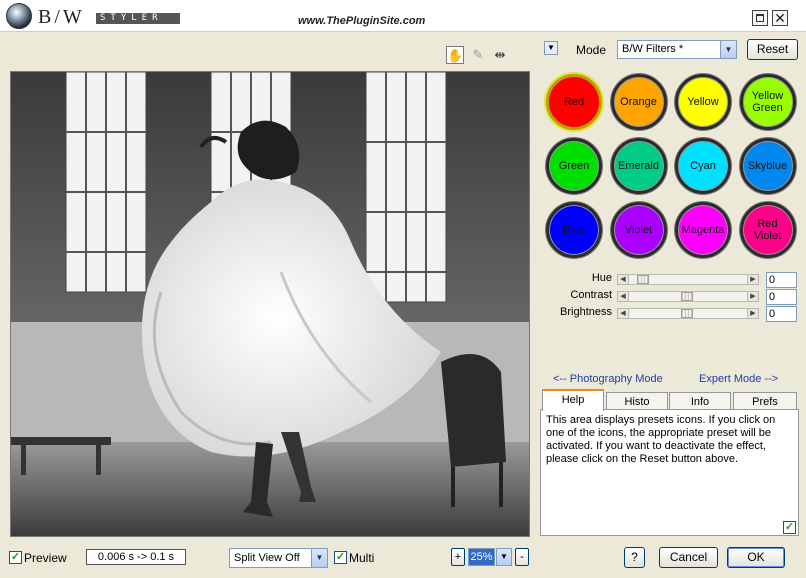  I want to click on brand-styler: STYLER, so click(138, 18).